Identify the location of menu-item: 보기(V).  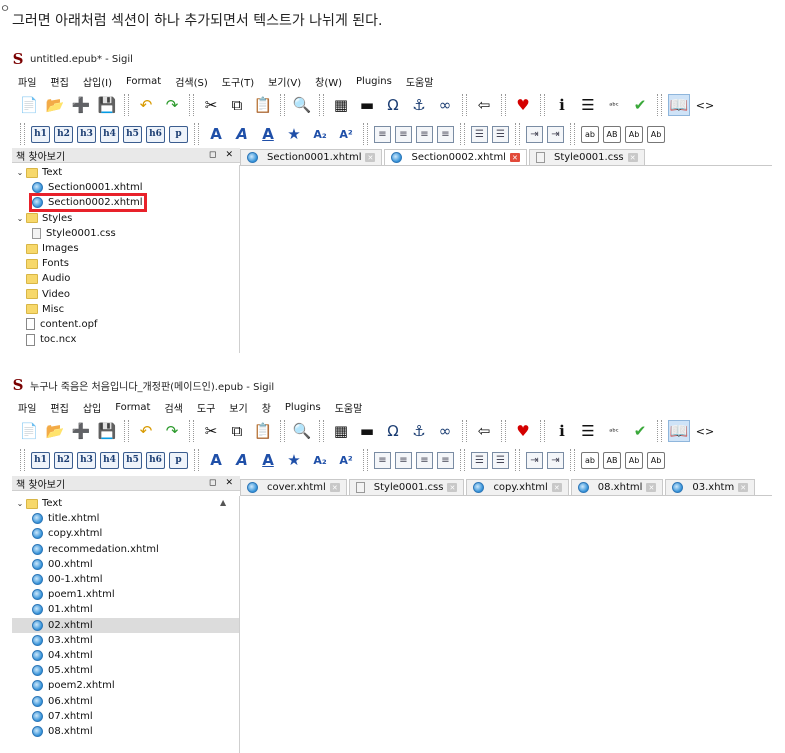
(284, 81).